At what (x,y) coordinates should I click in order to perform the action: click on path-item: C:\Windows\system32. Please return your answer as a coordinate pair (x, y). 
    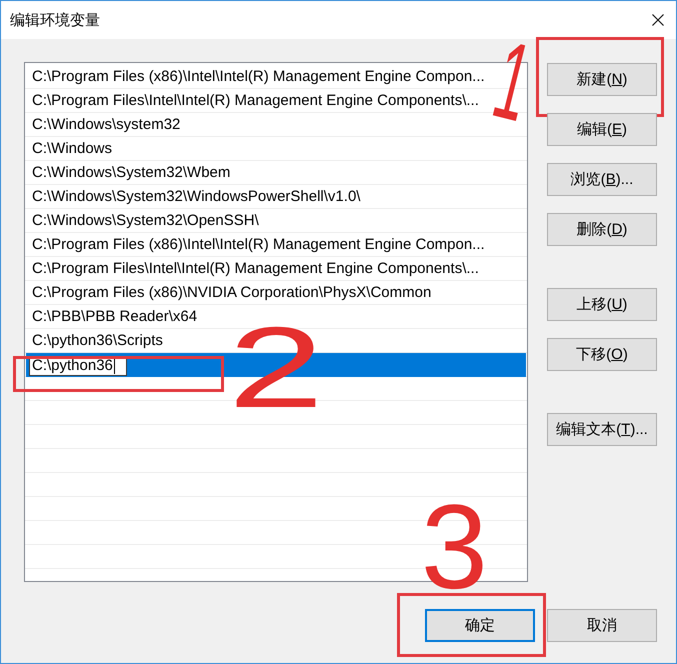
    Looking at the image, I should click on (104, 125).